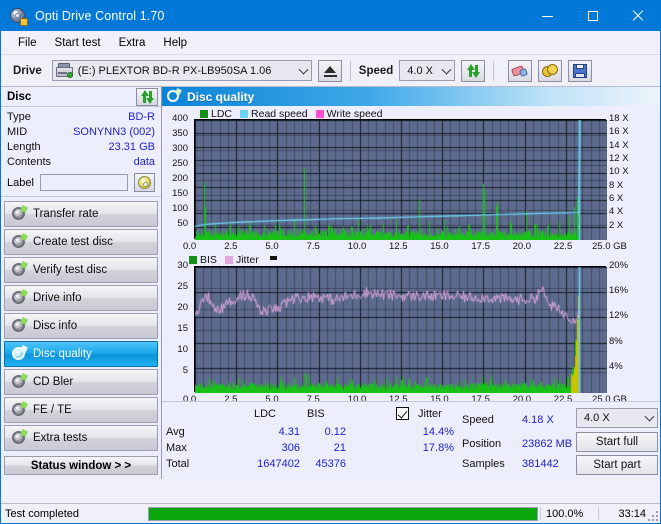 The image size is (661, 524). Describe the element at coordinates (439, 246) in the screenshot. I see `chart1-xtick: 15.0` at that location.